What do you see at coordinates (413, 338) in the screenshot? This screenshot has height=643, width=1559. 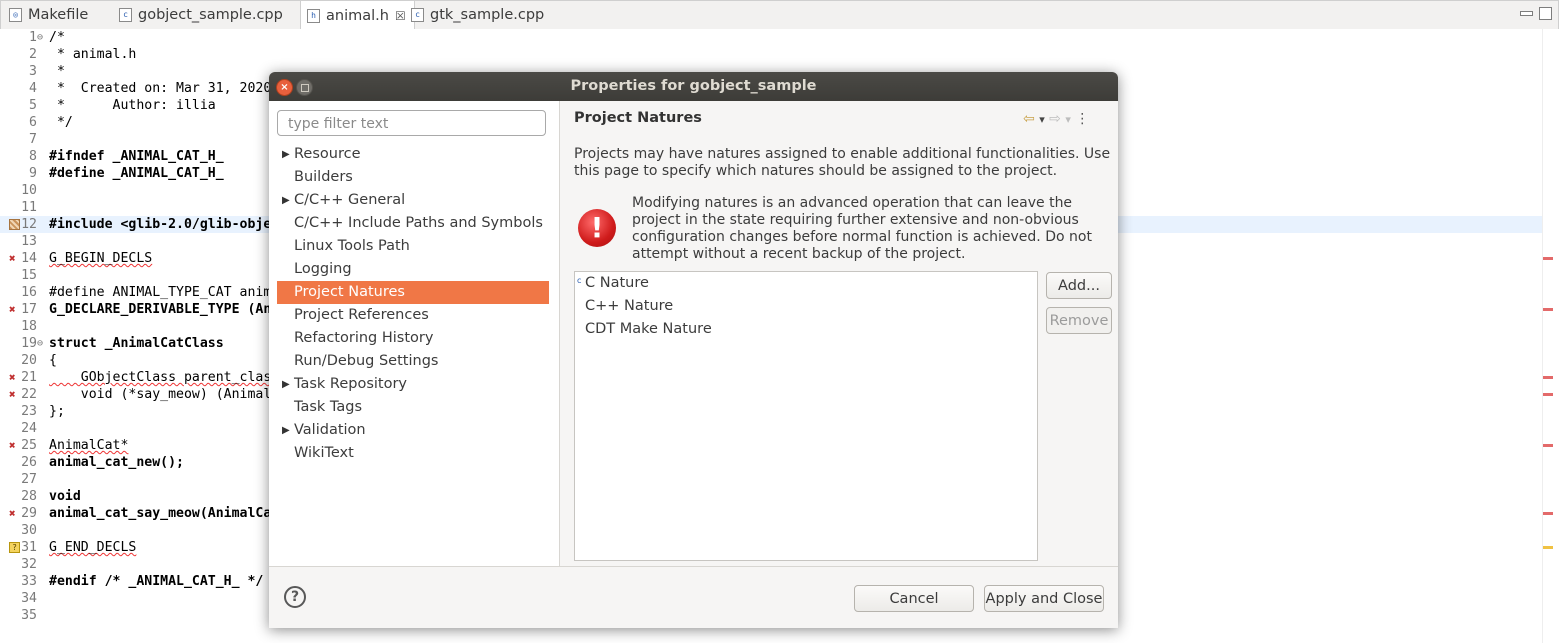 I see `tree-item-refactoring-history: Refactoring History` at bounding box center [413, 338].